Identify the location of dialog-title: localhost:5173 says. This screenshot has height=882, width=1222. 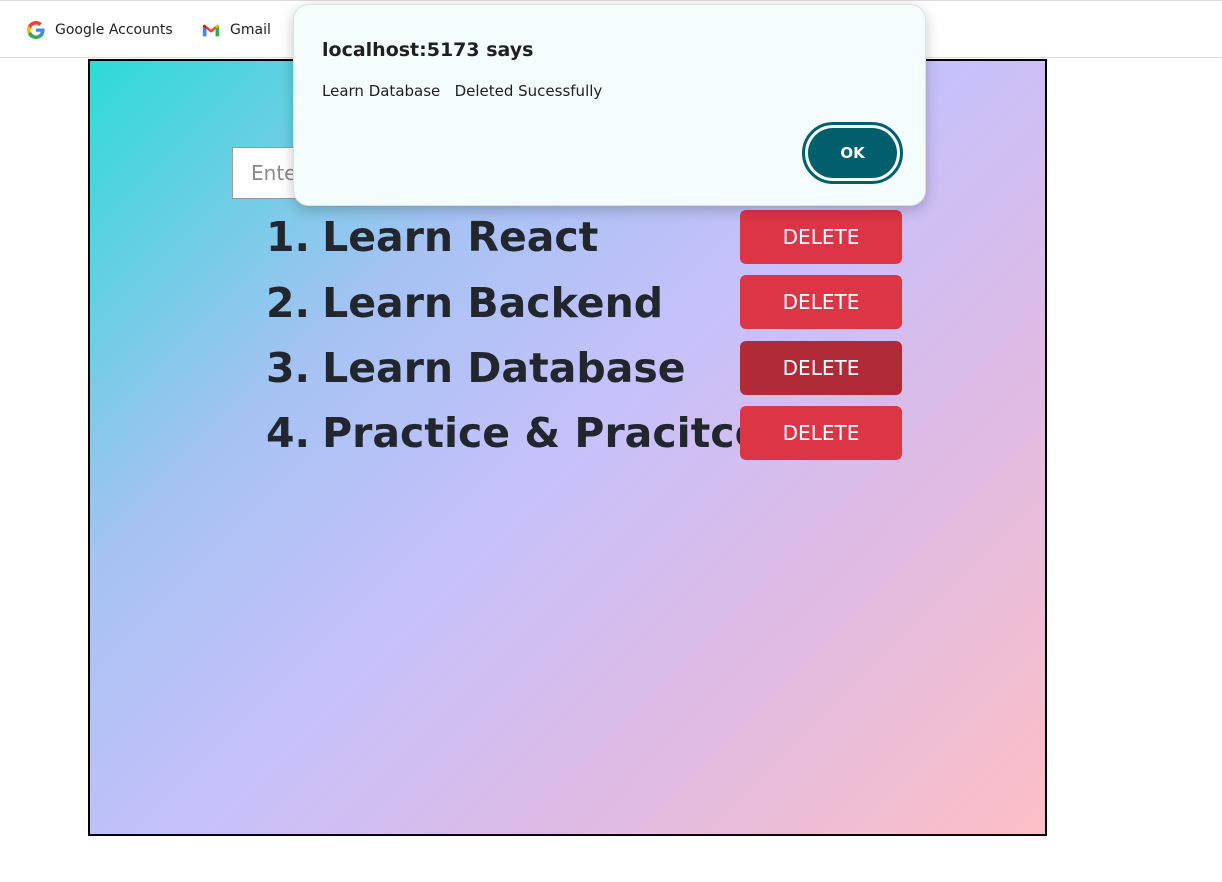
(428, 50).